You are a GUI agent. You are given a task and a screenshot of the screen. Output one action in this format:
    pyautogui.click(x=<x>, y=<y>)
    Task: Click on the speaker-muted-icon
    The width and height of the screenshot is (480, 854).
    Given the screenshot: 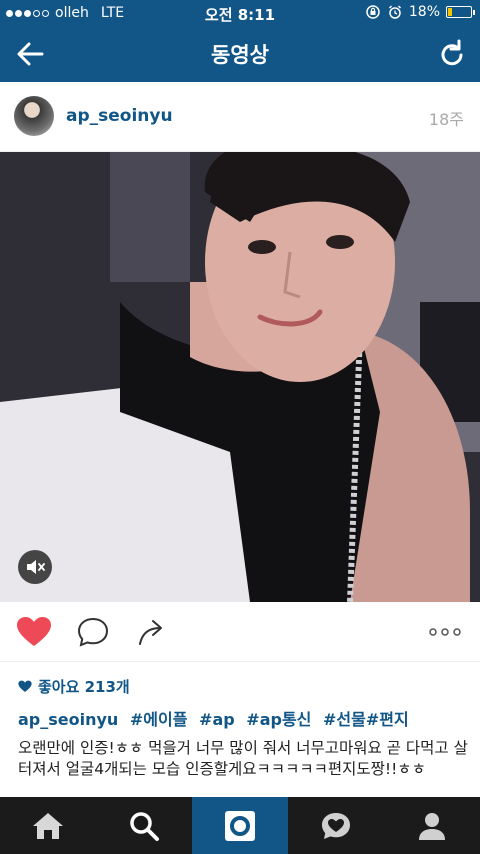 What is the action you would take?
    pyautogui.click(x=36, y=567)
    